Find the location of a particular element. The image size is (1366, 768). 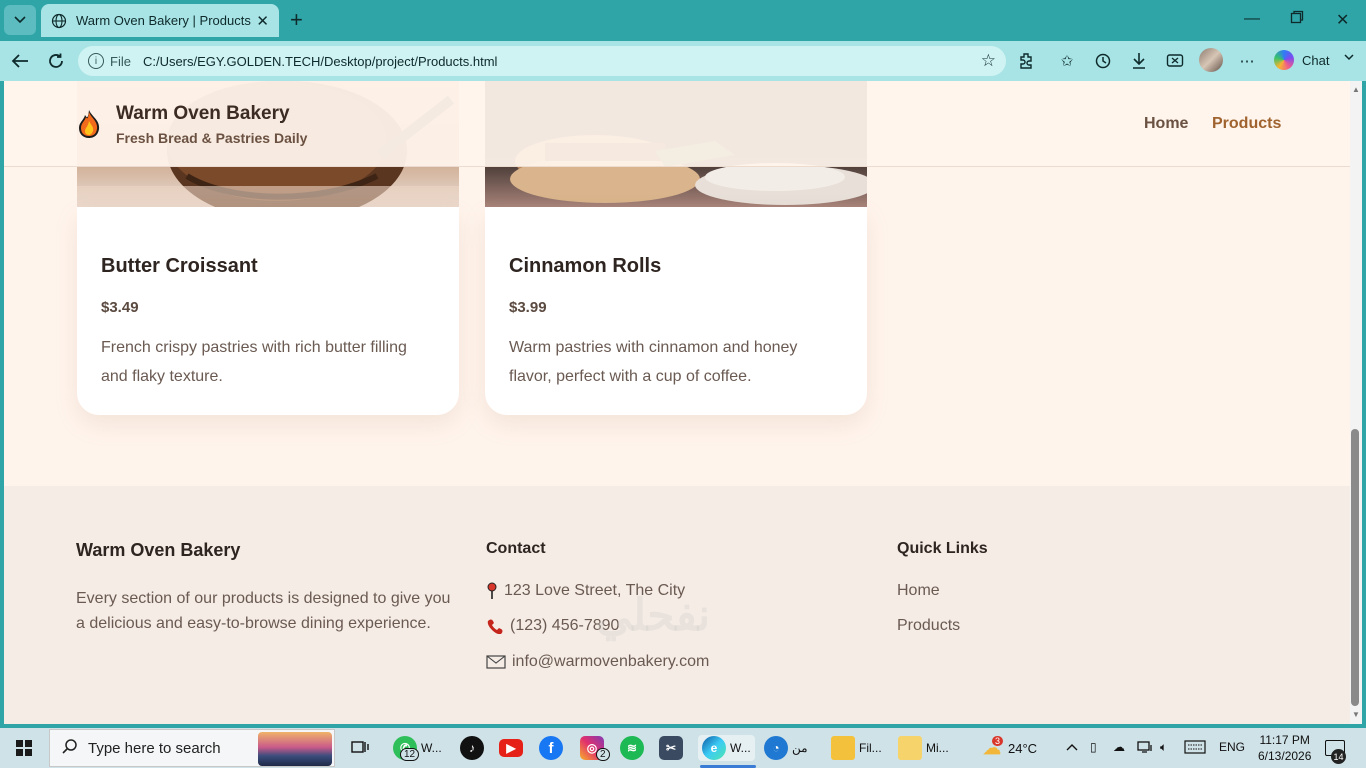

back-button is located at coordinates (20, 61).